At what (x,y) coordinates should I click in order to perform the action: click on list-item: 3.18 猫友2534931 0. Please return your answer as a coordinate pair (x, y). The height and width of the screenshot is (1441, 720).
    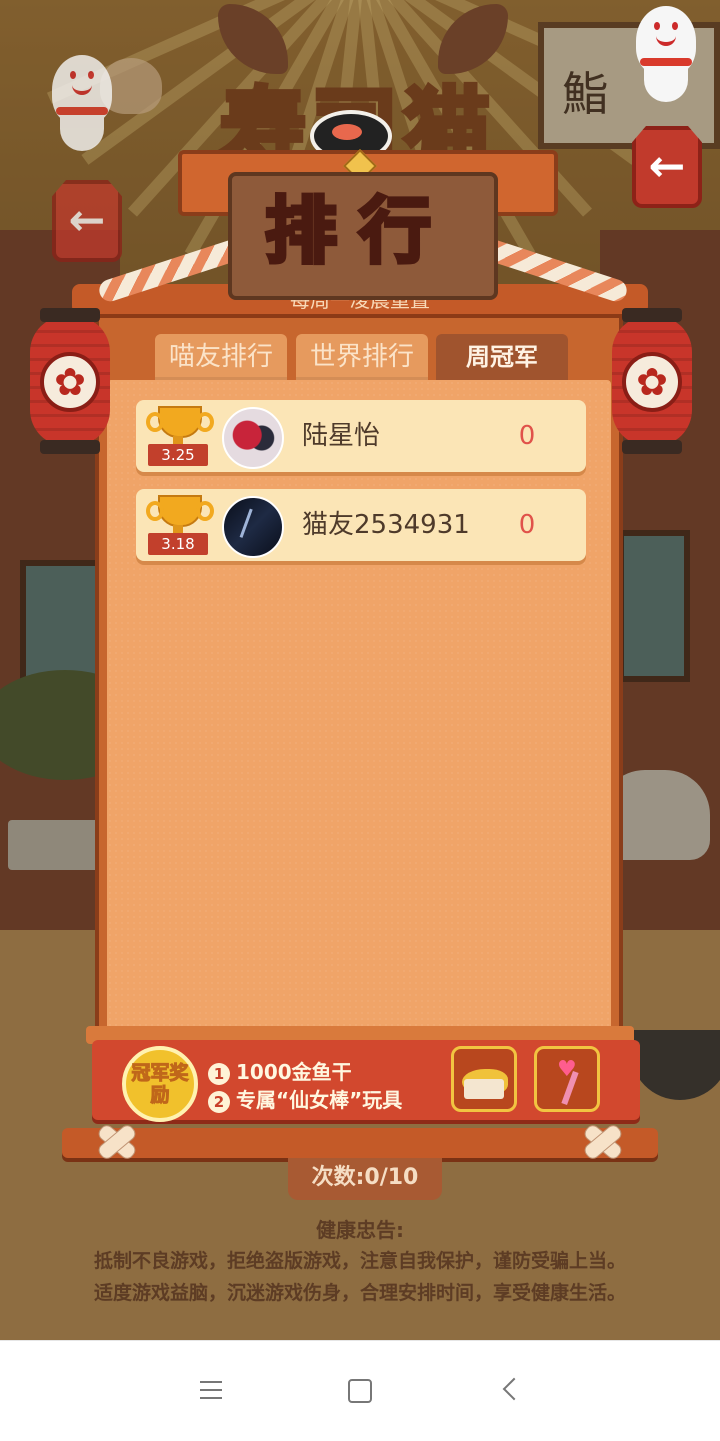
    Looking at the image, I should click on (361, 525).